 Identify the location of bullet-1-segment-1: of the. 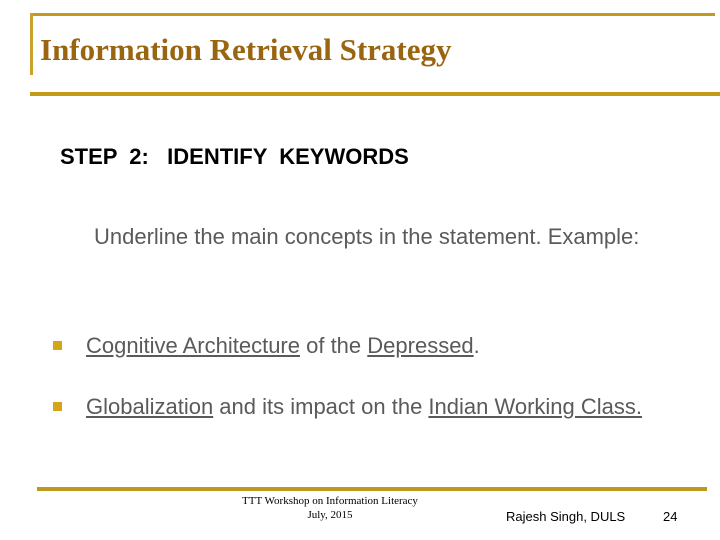
(334, 345).